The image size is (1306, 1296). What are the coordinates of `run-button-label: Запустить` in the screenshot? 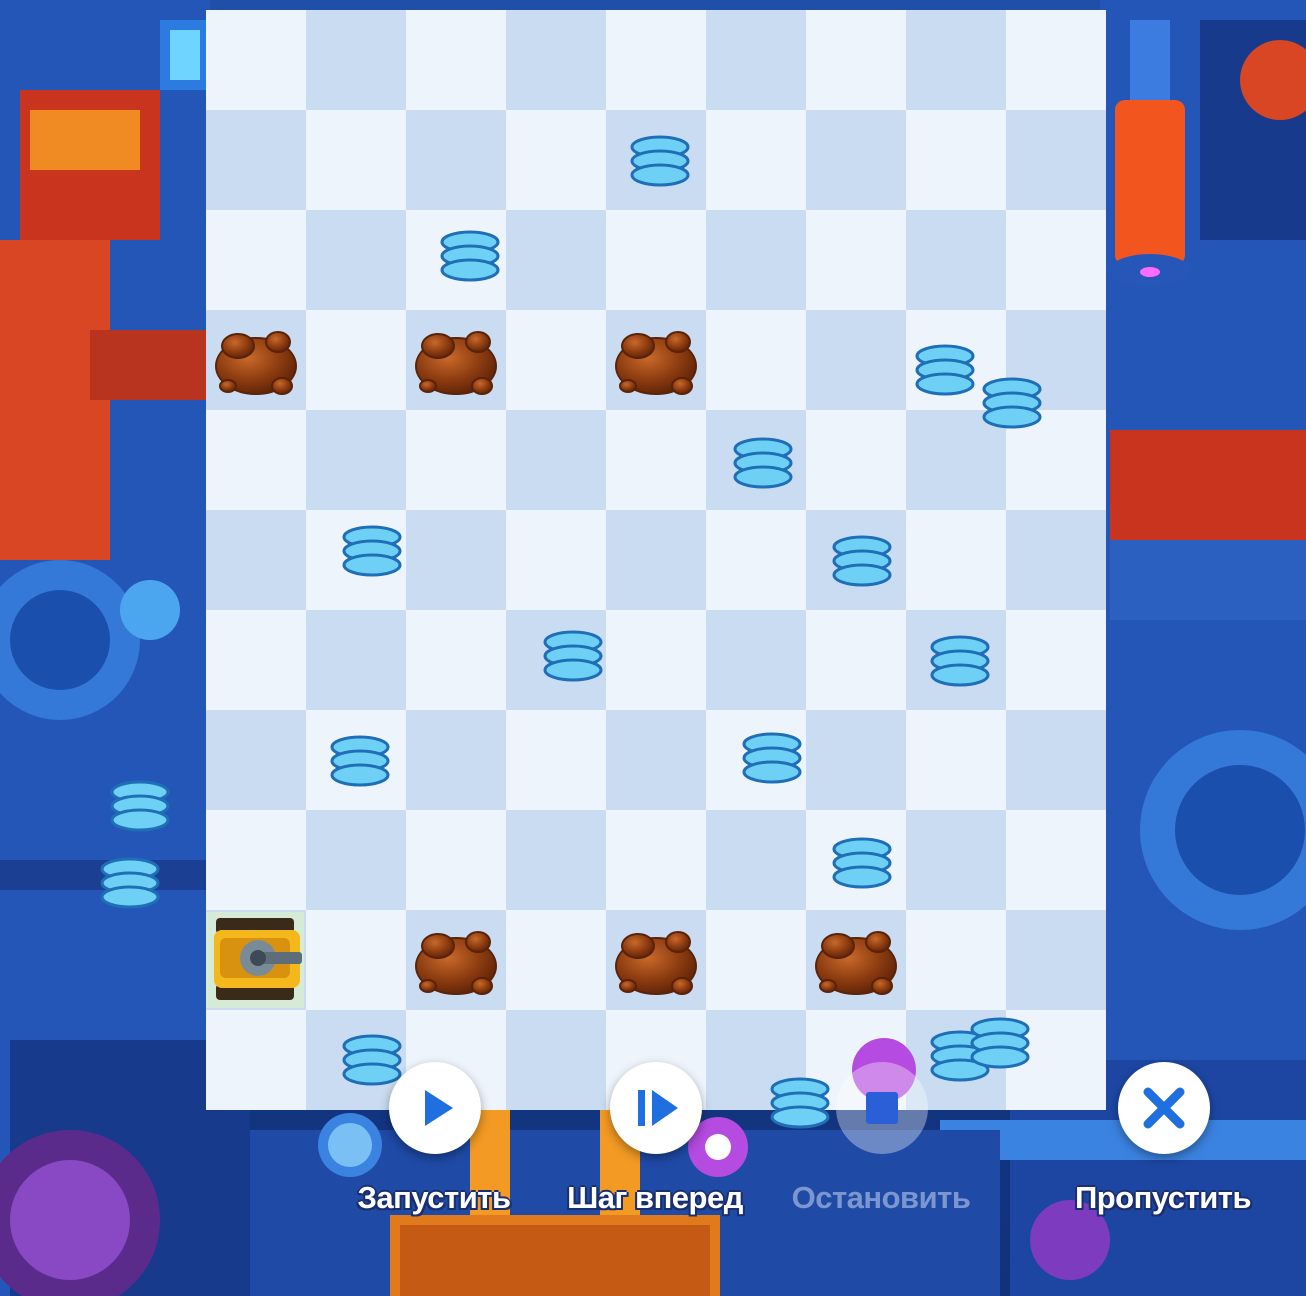 It's located at (434, 1197).